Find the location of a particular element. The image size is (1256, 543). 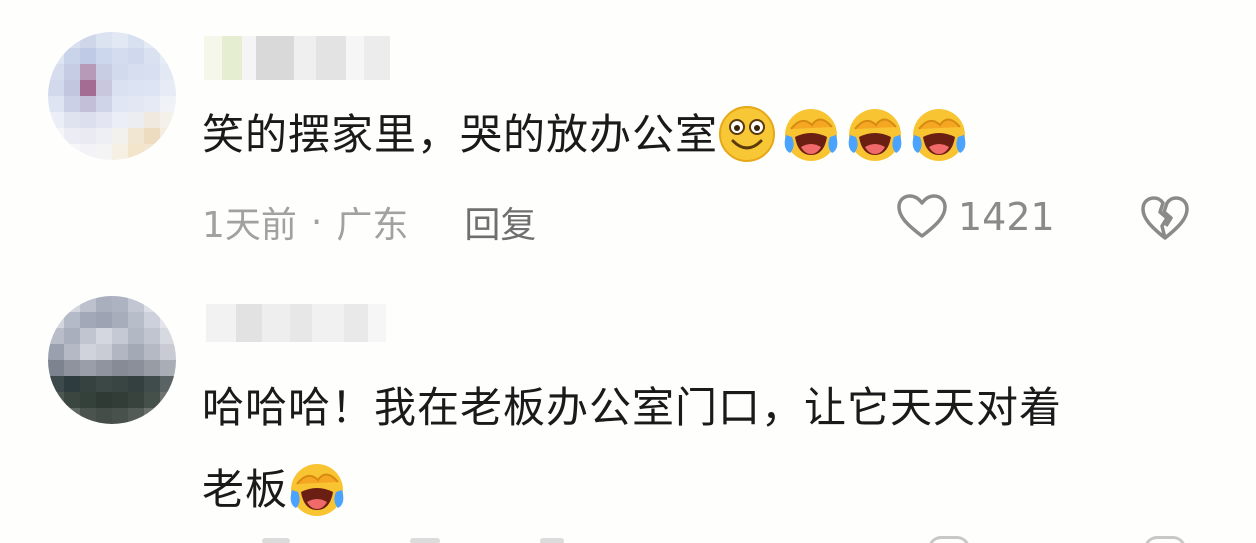

next-row-partial is located at coordinates (628, 538).